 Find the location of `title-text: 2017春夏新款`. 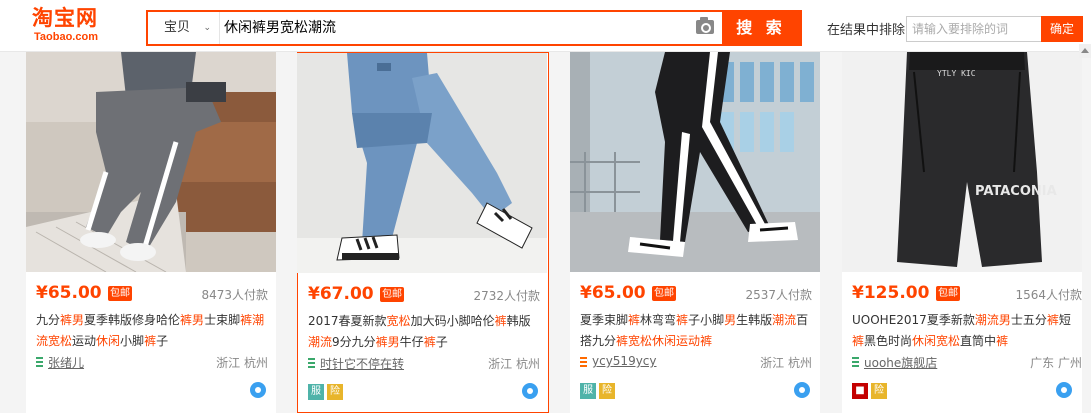

title-text: 2017春夏新款 is located at coordinates (347, 321).